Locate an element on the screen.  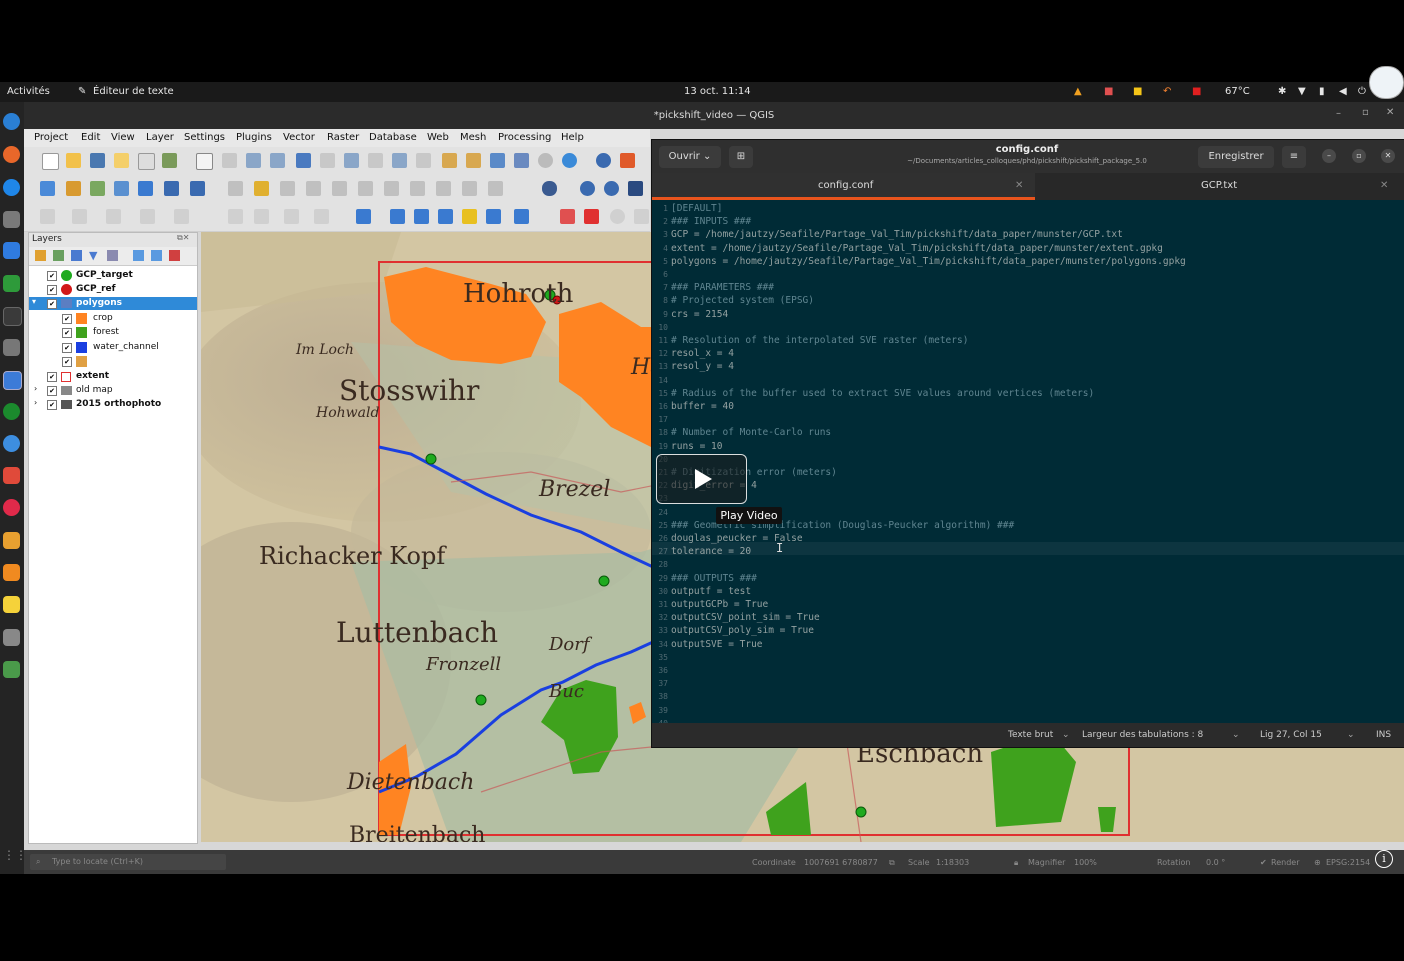
delete-selected-icon is located at coordinates (365, 188).